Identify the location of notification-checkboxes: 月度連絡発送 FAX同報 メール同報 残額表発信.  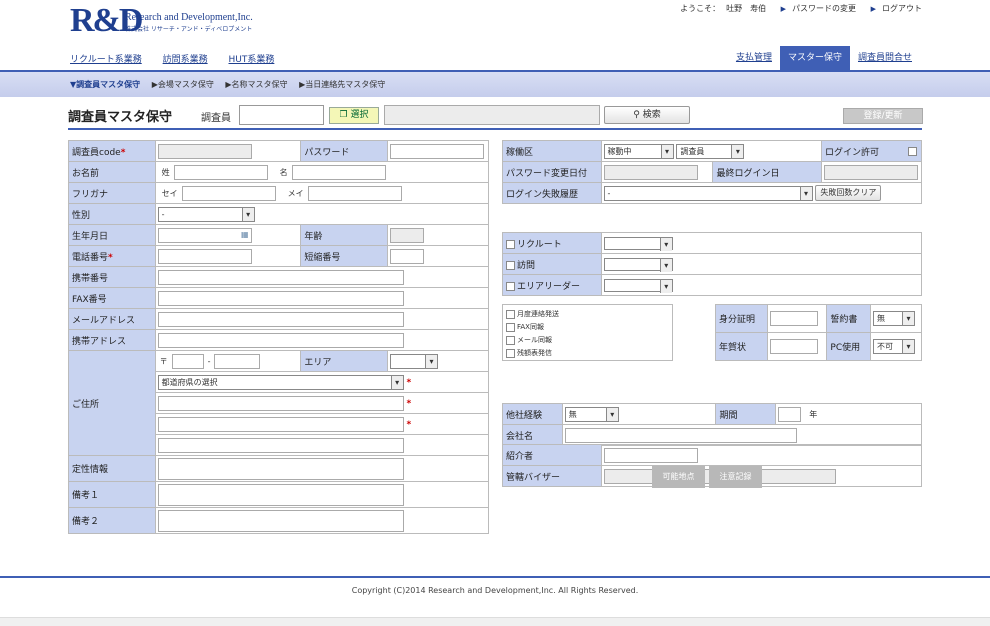
(587, 332).